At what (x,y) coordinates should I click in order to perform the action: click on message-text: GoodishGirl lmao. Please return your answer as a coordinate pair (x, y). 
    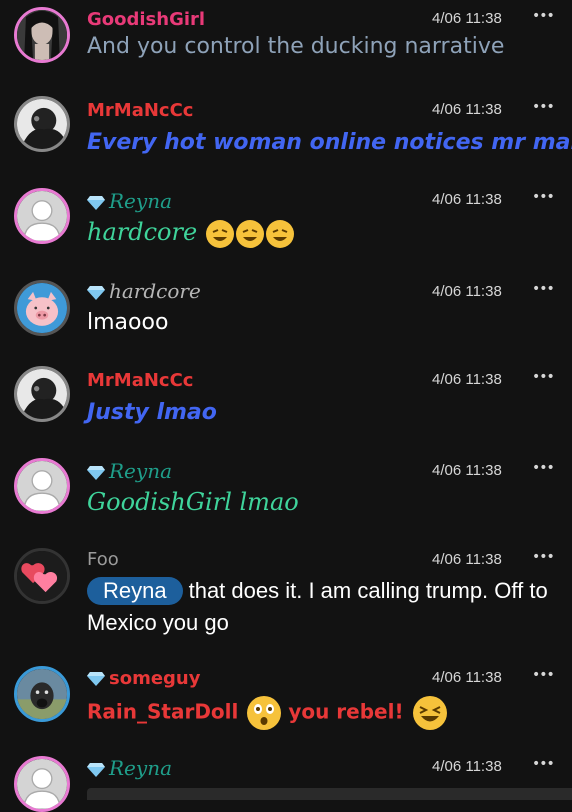
    Looking at the image, I should click on (193, 502).